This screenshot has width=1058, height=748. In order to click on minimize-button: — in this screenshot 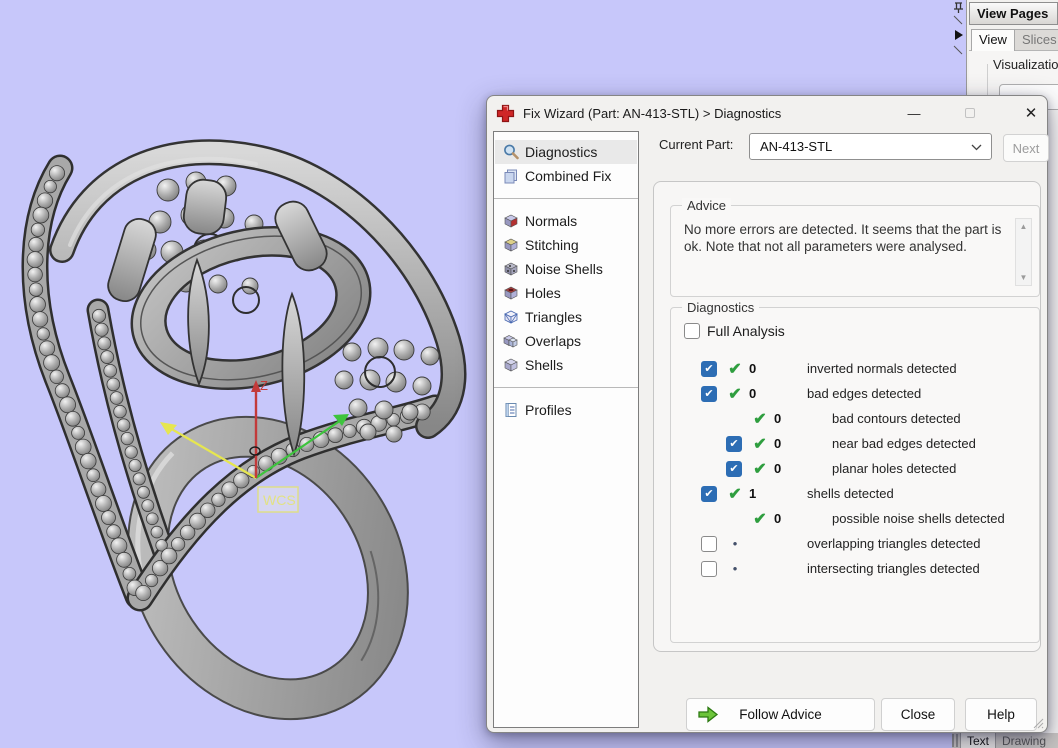, I will do `click(914, 113)`.